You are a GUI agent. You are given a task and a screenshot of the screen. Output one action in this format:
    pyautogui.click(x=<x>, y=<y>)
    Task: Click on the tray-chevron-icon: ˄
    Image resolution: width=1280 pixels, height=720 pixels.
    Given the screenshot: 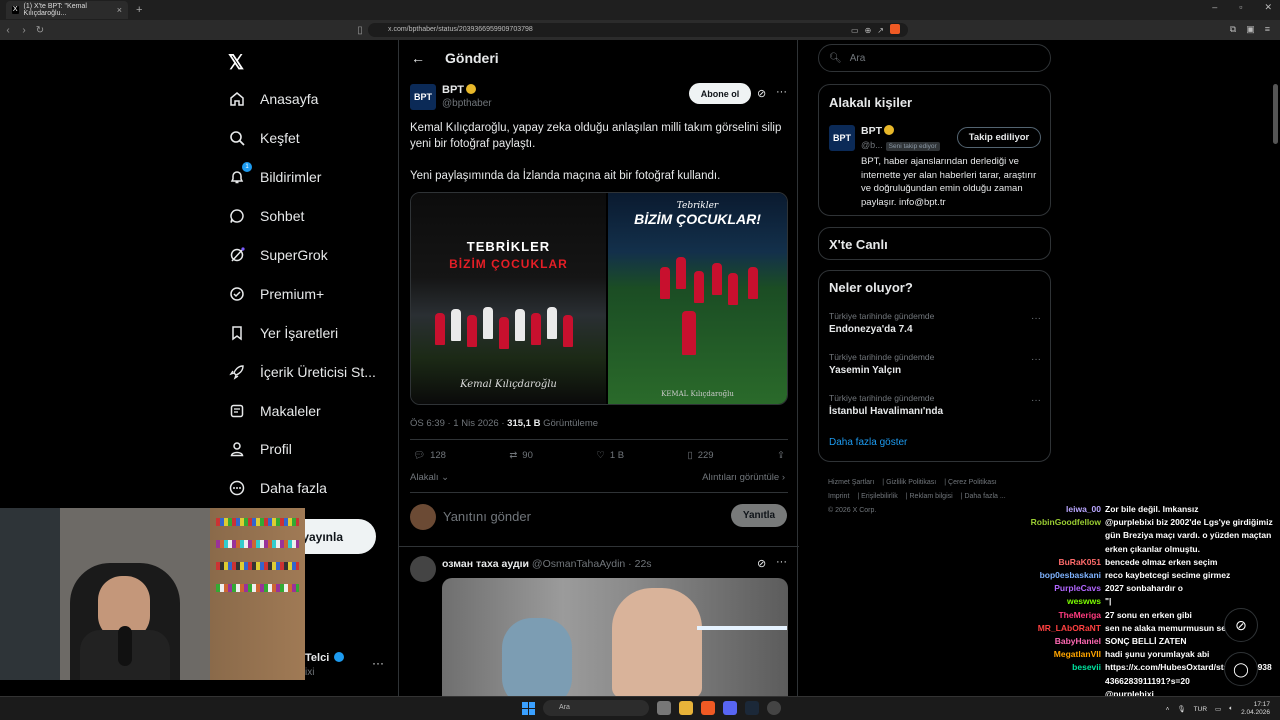 What is the action you would take?
    pyautogui.click(x=1168, y=709)
    